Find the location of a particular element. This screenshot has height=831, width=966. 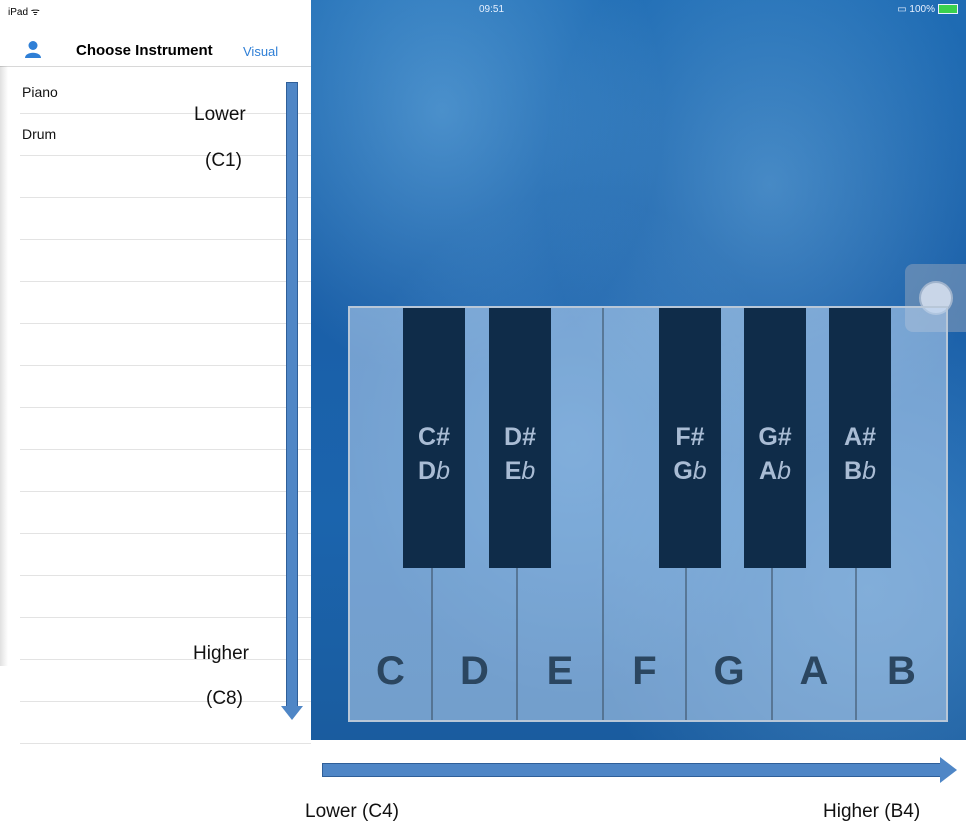

flat-name: Ab is located at coordinates (775, 471).